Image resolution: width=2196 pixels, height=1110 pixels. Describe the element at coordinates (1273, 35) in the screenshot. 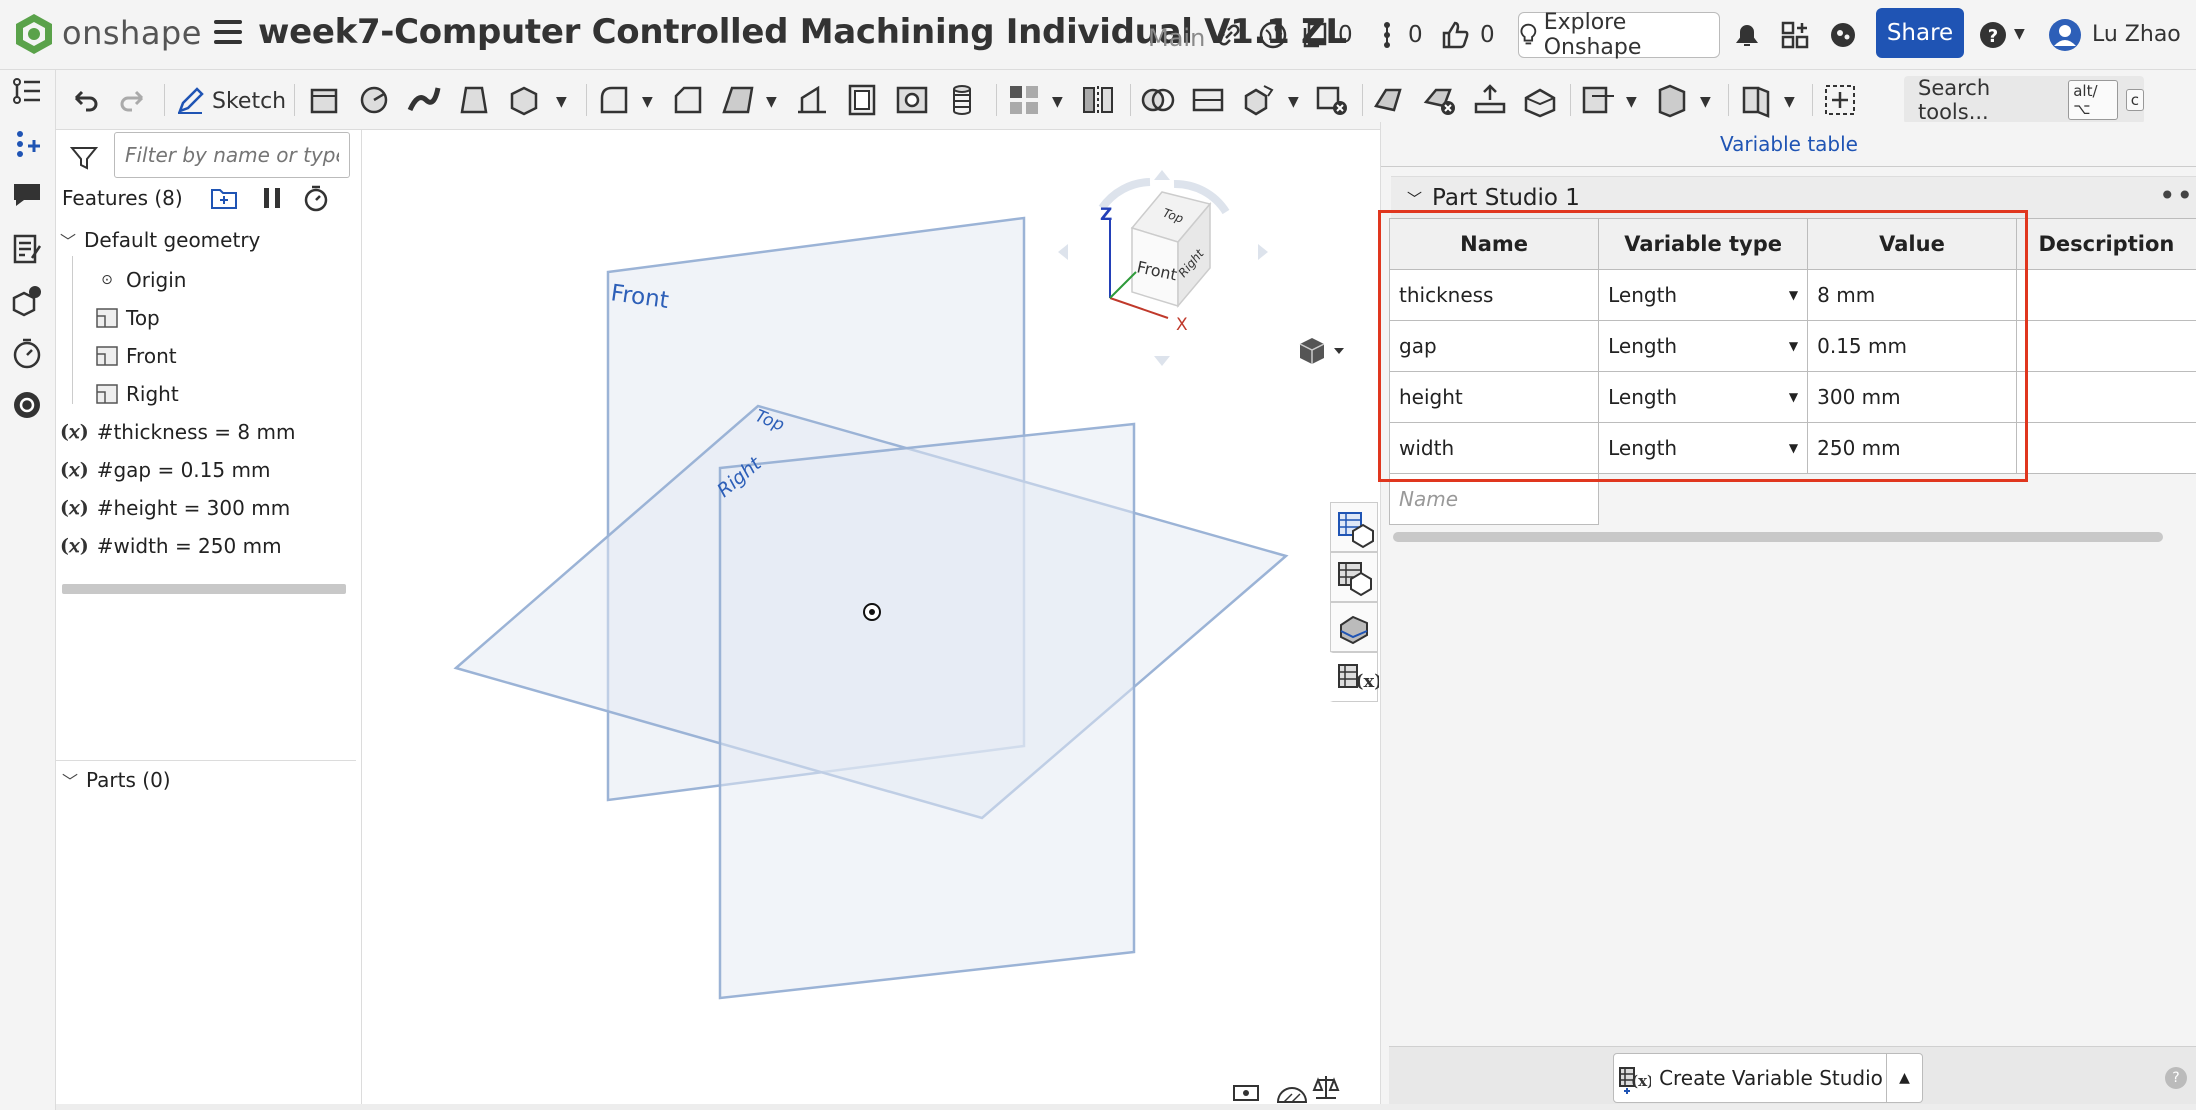

I see `globe-icon` at that location.